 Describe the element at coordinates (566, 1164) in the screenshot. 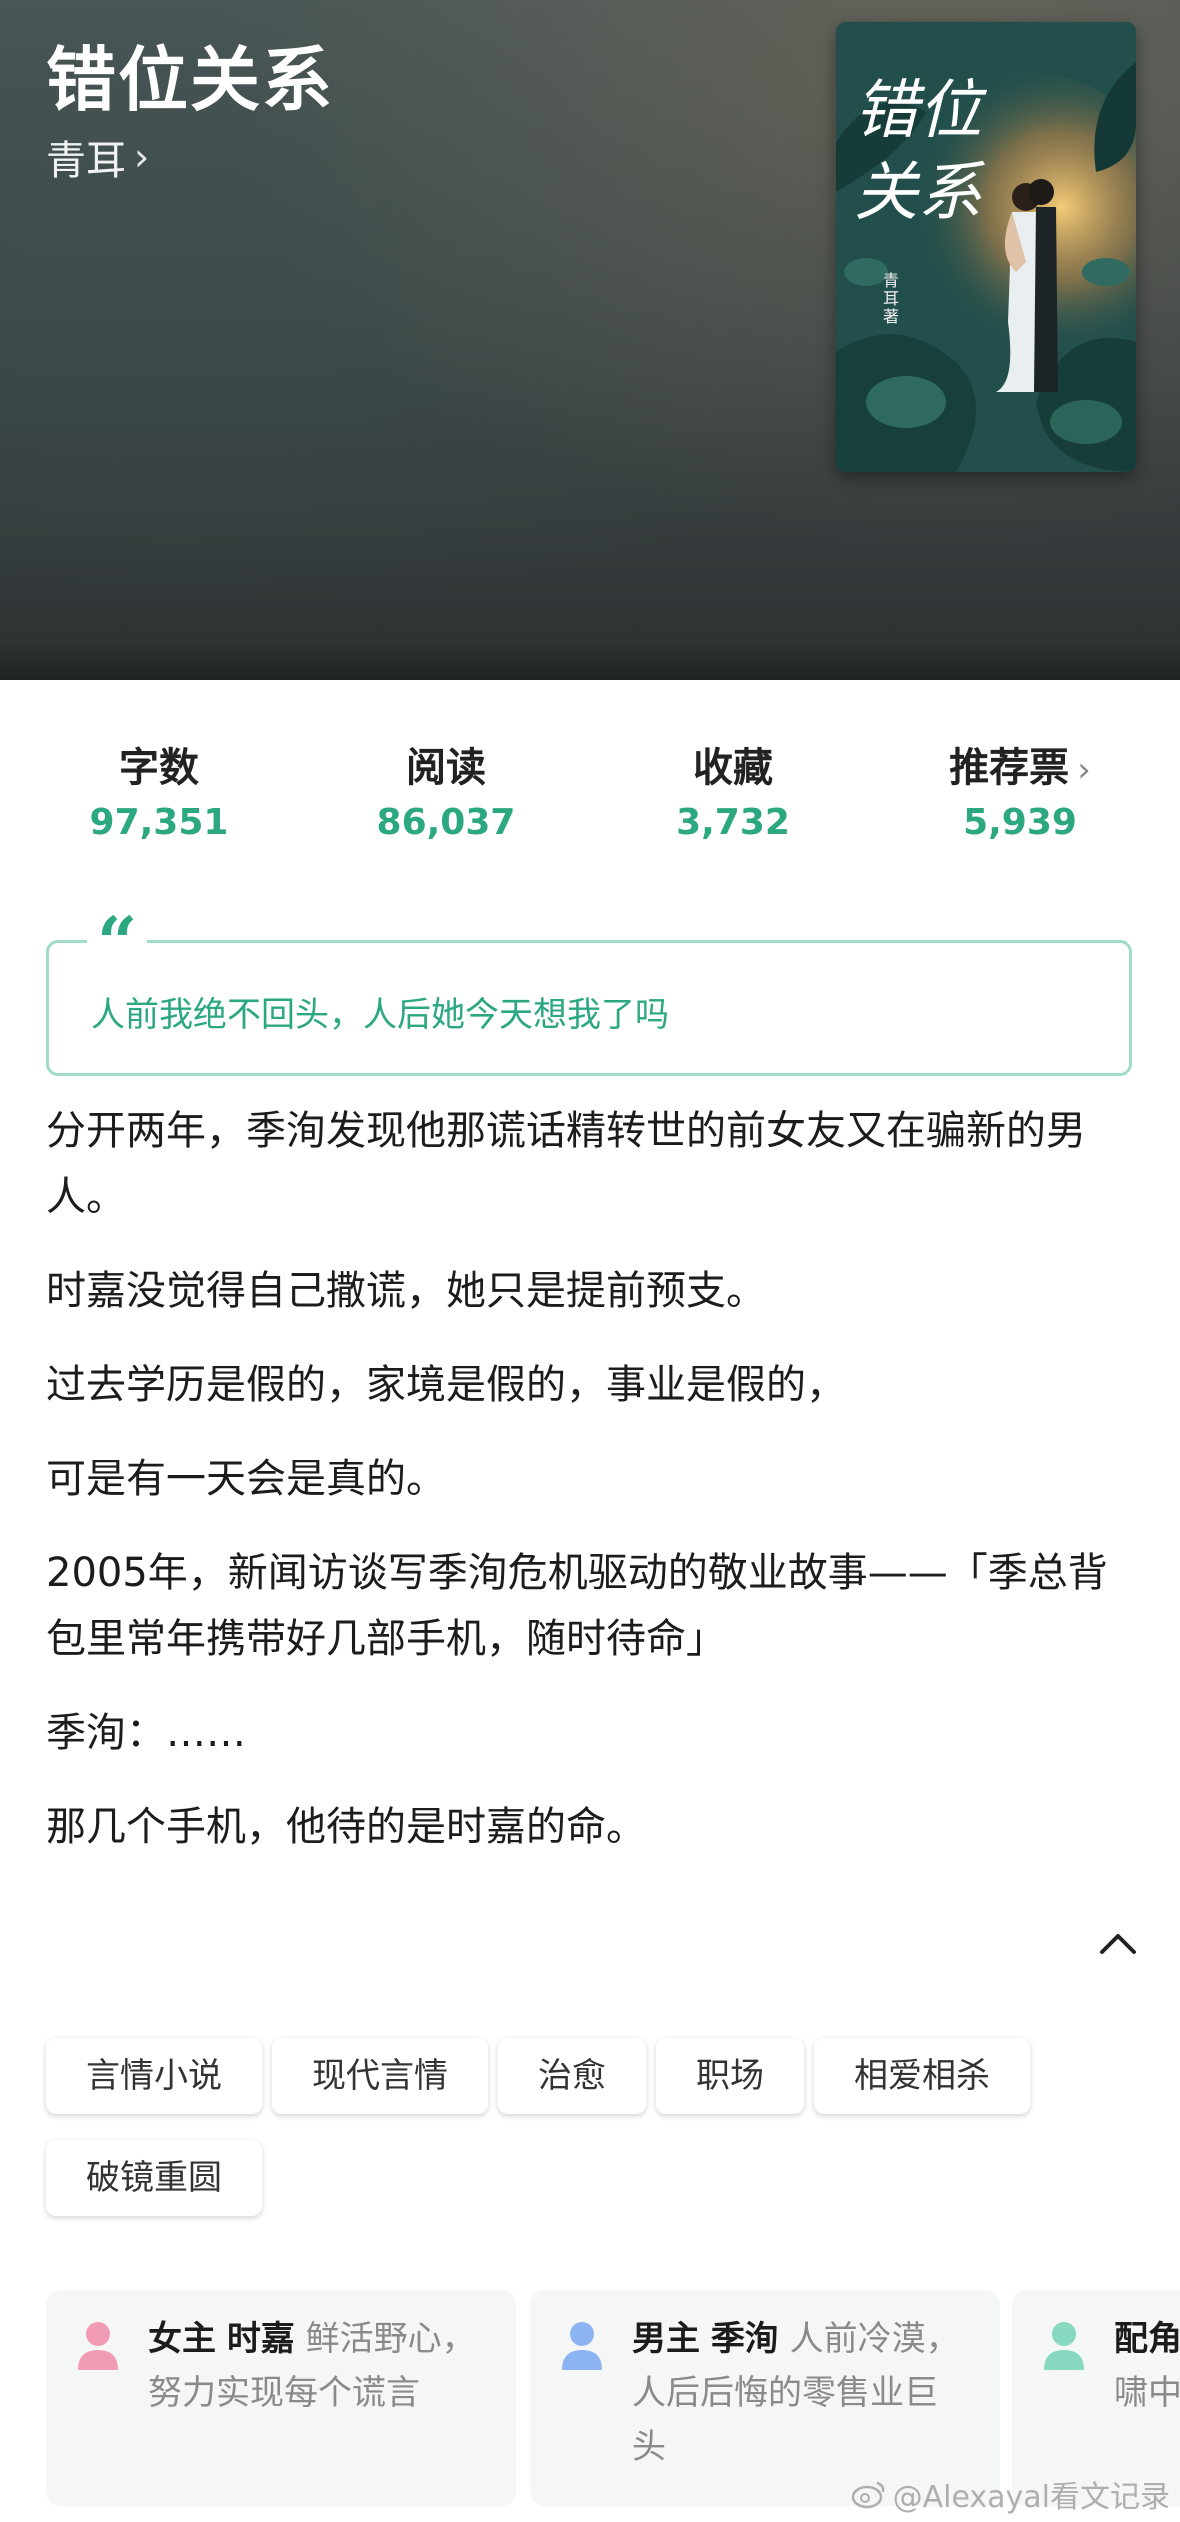

I see `synopsis-paragraph: 分开两年，季洵发现他那谎话精转世的前女友又在骗新的男人。` at that location.